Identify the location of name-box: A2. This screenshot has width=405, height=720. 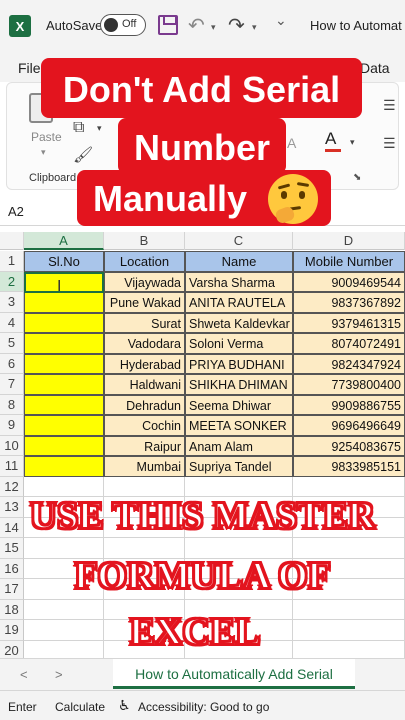
(16, 211).